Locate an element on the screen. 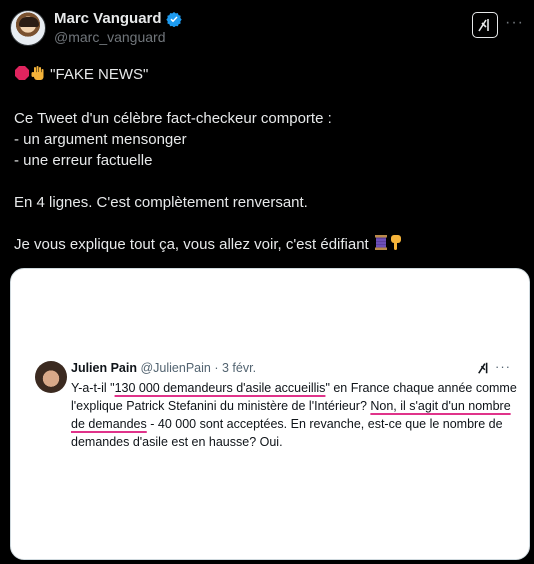 The image size is (534, 564). tweet-line-fake-news: "FAKE NEWS" is located at coordinates (268, 75).